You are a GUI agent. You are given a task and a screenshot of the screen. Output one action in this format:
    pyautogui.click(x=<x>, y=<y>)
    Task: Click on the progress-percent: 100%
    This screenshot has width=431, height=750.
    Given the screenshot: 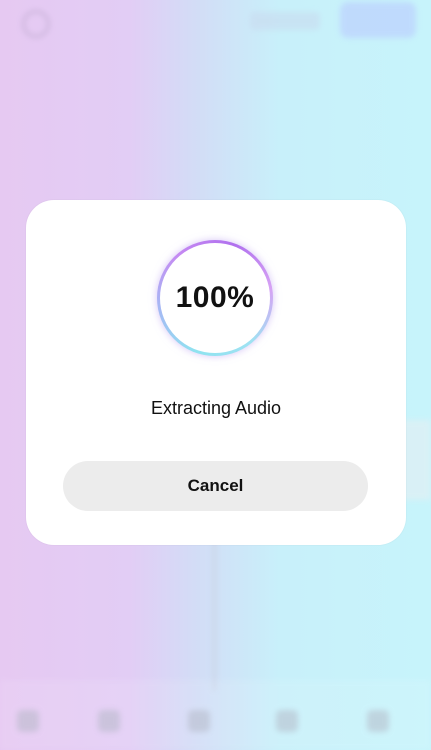 What is the action you would take?
    pyautogui.click(x=215, y=297)
    